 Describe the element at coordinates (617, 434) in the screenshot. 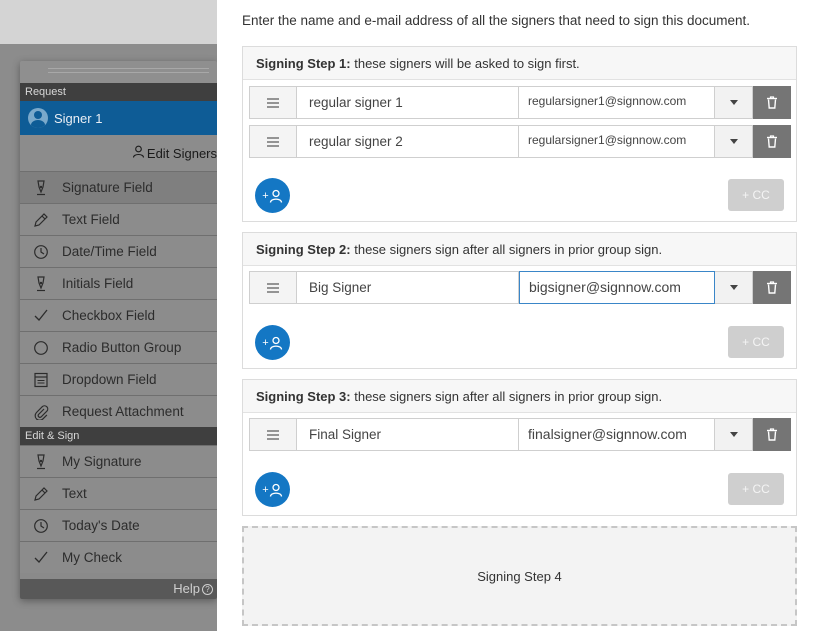

I see `signer-email-input: finalsigner@signnow.com` at that location.